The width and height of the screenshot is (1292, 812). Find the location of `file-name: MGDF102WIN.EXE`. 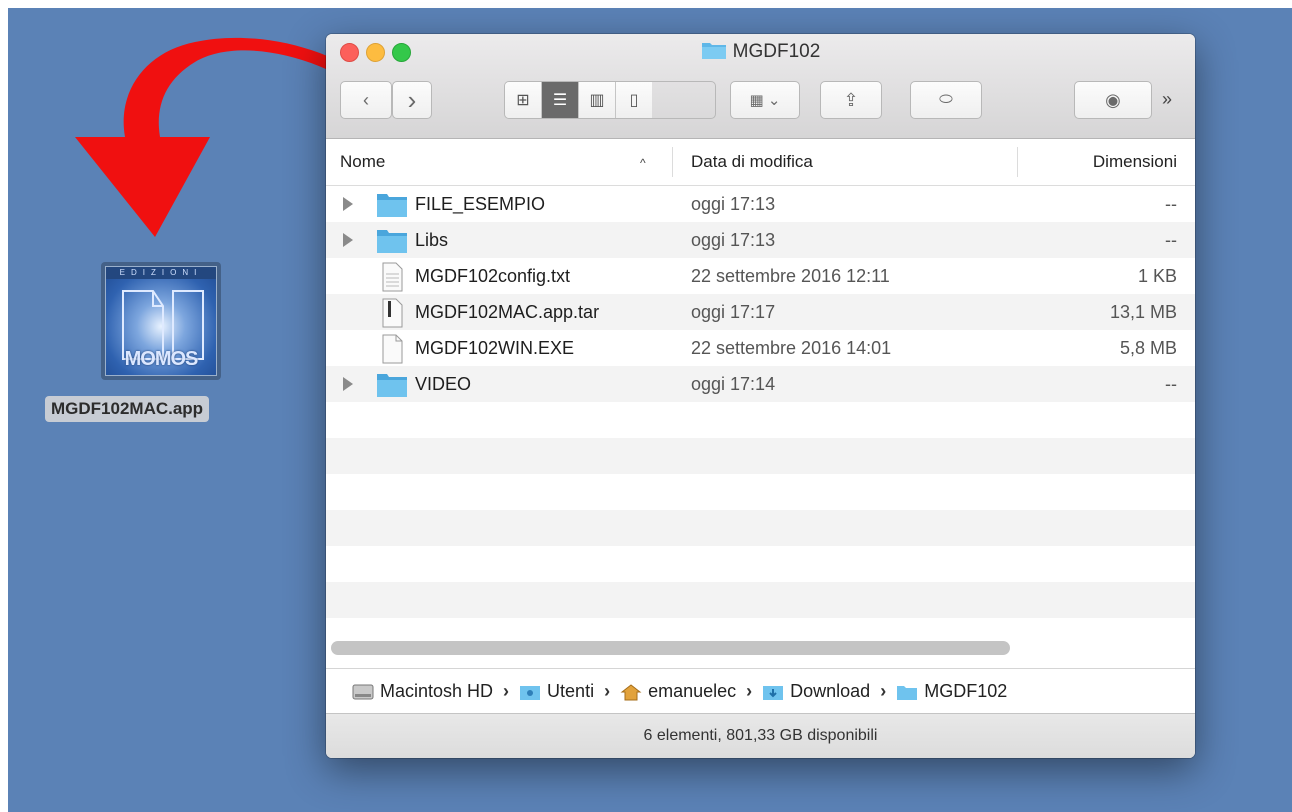

file-name: MGDF102WIN.EXE is located at coordinates (495, 348).